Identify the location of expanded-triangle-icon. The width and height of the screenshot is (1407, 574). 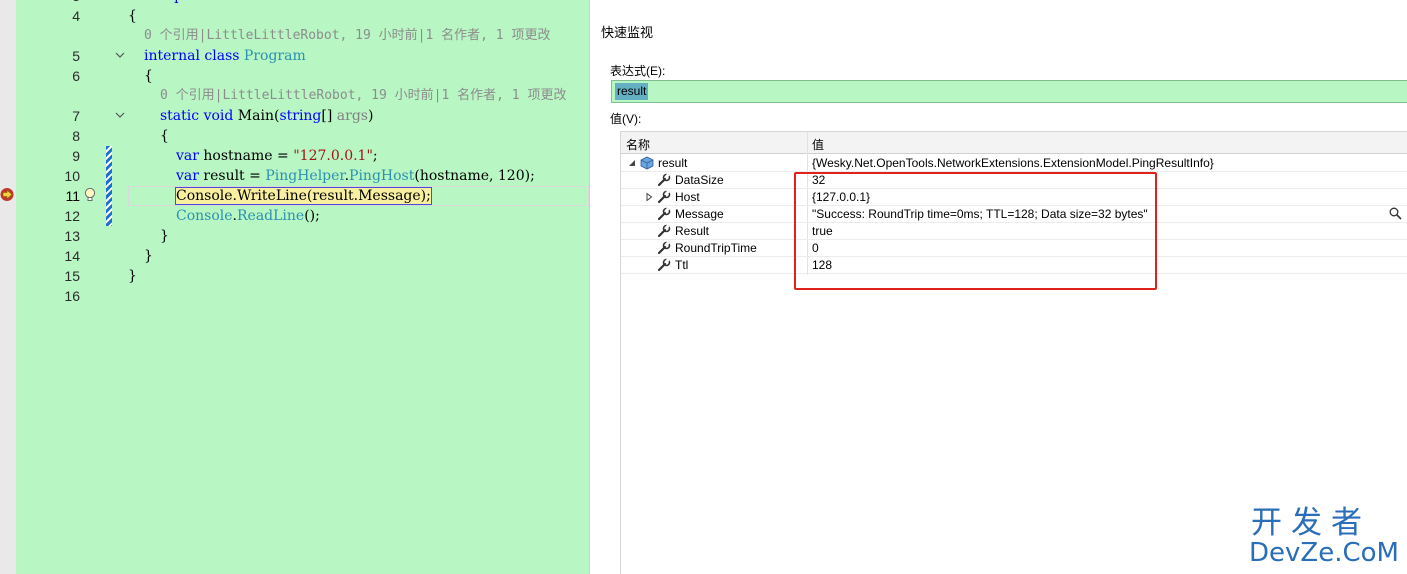
(632, 163).